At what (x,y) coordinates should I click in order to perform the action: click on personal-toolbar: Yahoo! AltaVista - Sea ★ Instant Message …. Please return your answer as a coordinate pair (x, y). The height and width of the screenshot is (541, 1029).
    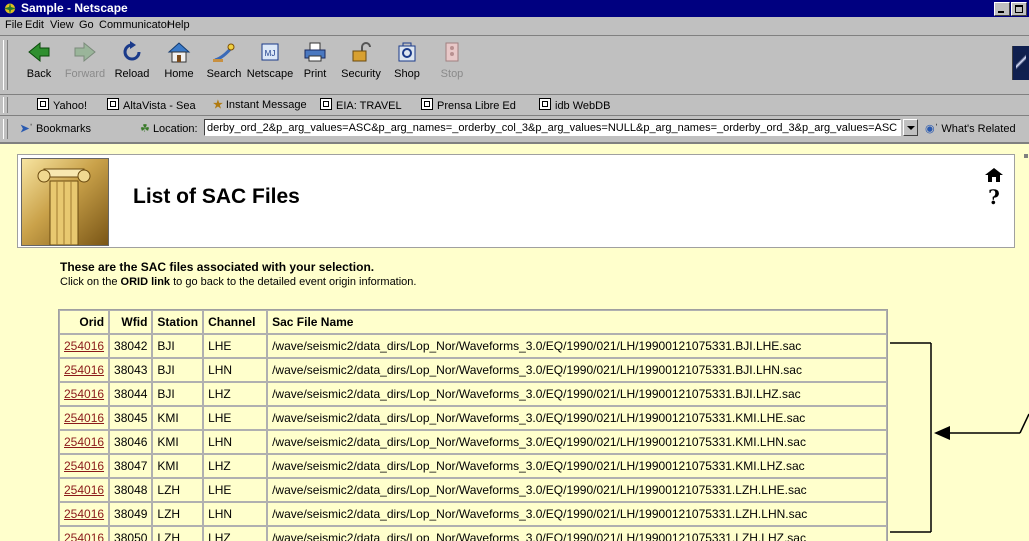
    Looking at the image, I should click on (514, 105).